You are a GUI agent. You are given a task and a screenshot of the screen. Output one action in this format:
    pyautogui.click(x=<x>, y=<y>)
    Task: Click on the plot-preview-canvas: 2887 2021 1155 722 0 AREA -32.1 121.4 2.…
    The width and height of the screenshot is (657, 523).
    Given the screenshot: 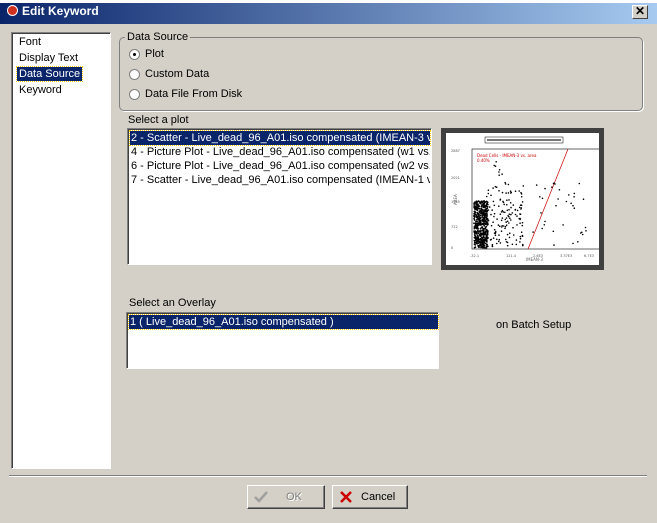 What is the action you would take?
    pyautogui.click(x=523, y=199)
    